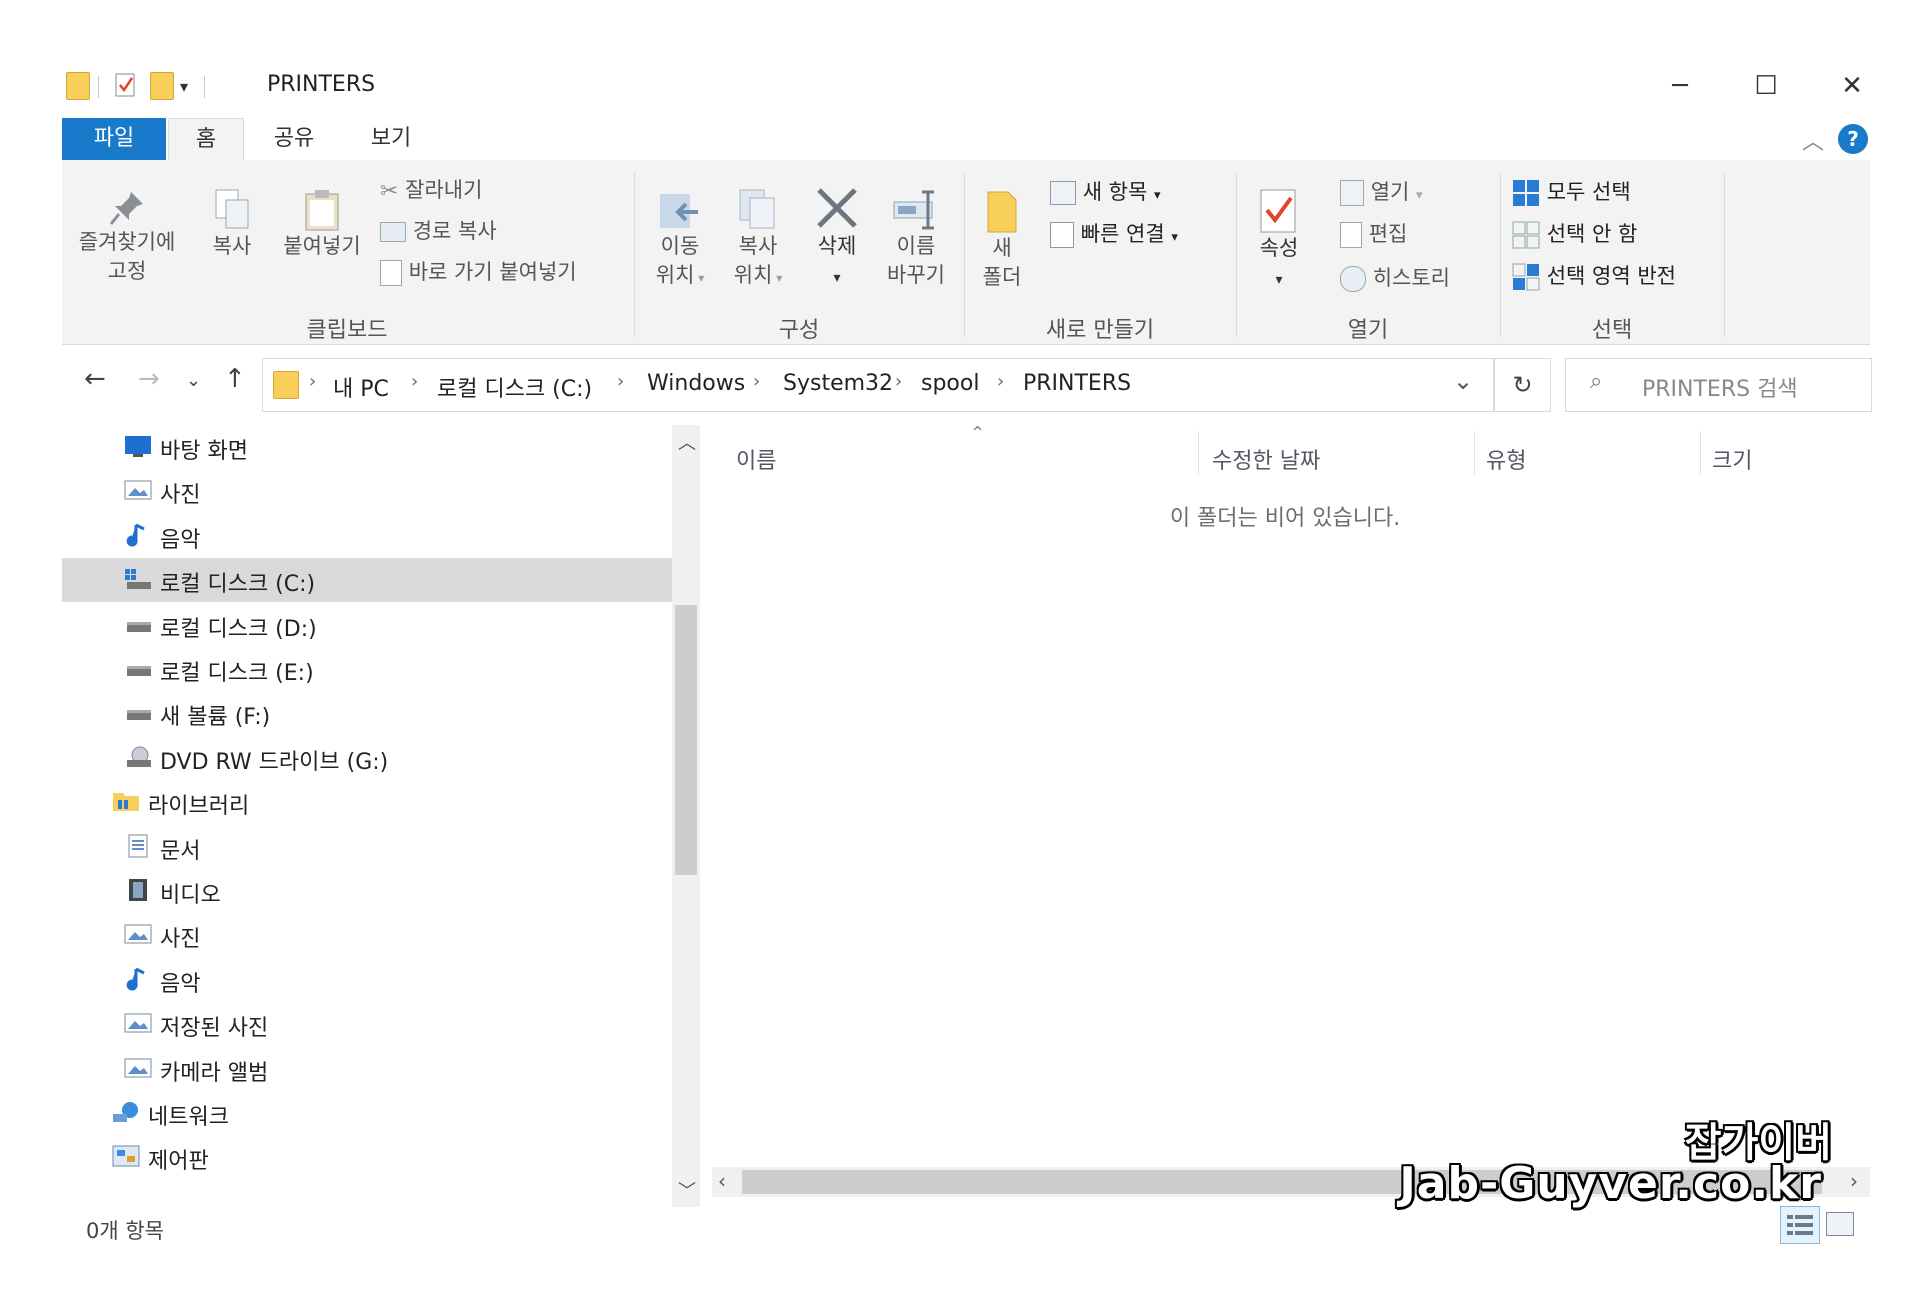  What do you see at coordinates (206, 139) in the screenshot?
I see `tab-home: 홈` at bounding box center [206, 139].